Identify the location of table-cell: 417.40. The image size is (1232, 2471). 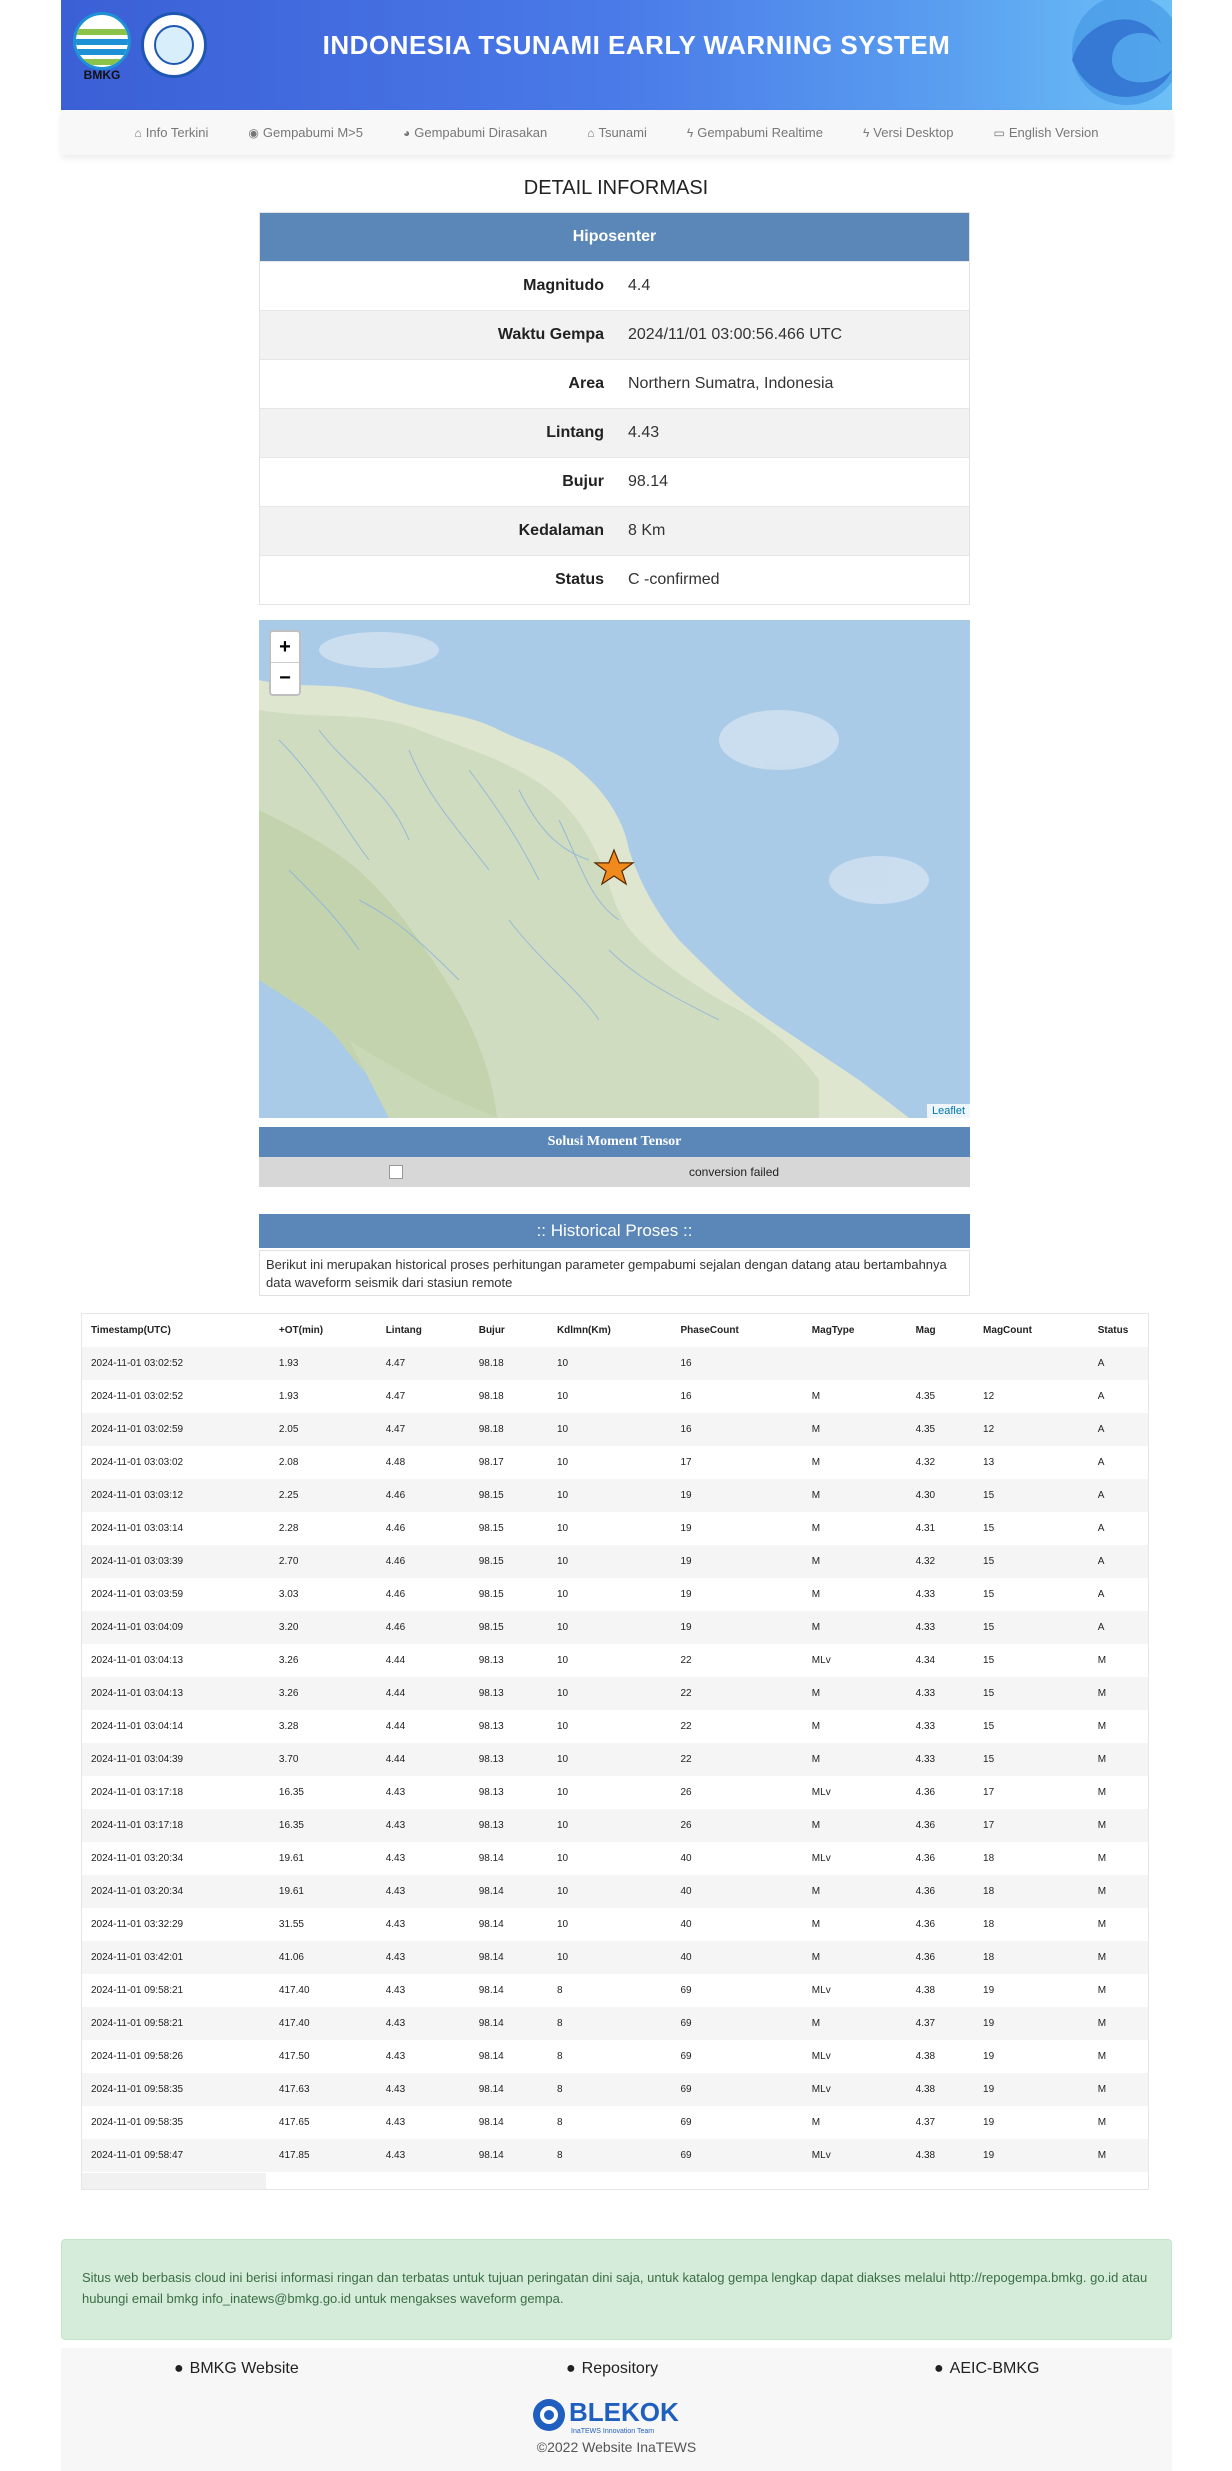
(294, 1990).